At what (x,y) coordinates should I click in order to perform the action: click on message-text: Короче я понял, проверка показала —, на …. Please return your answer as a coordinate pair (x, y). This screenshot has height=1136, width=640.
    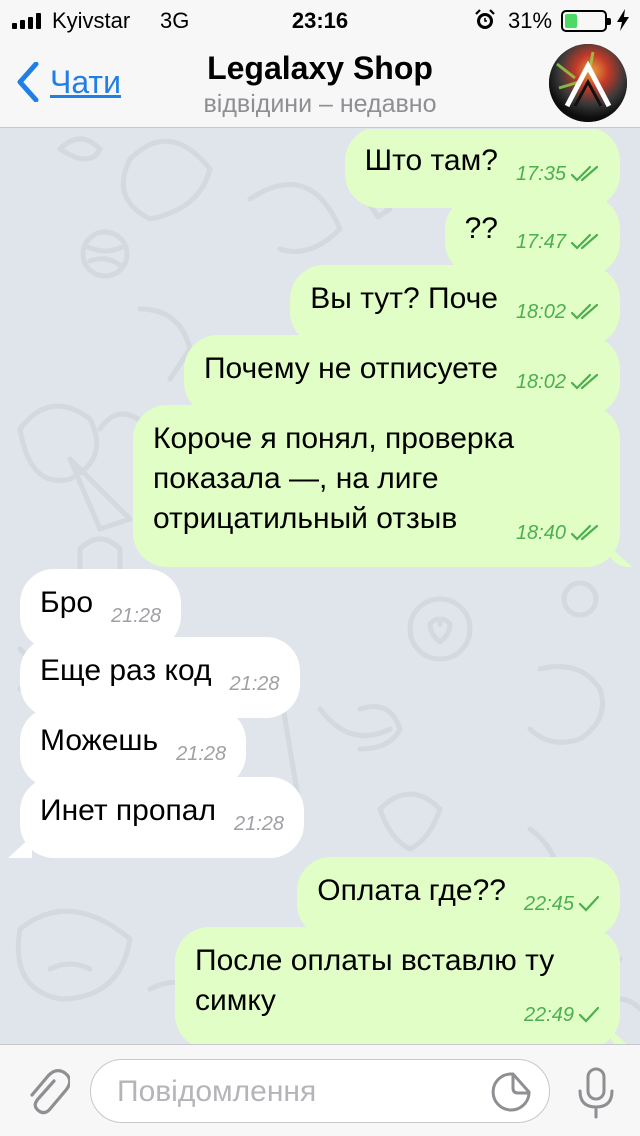
    Looking at the image, I should click on (334, 478).